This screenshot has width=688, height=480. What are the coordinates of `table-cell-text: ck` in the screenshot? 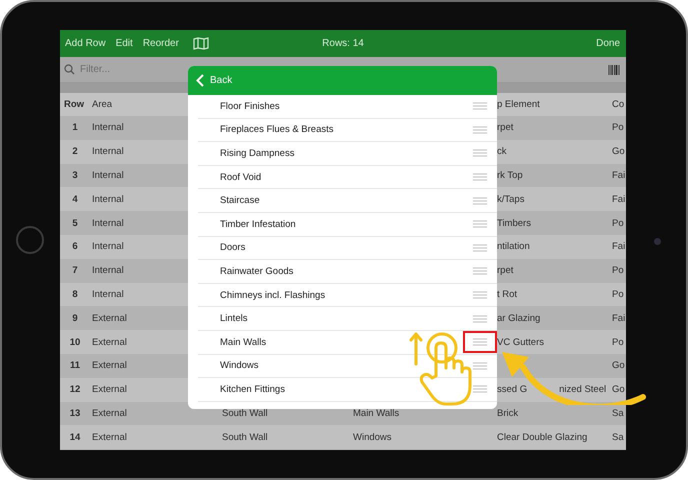 It's located at (502, 152).